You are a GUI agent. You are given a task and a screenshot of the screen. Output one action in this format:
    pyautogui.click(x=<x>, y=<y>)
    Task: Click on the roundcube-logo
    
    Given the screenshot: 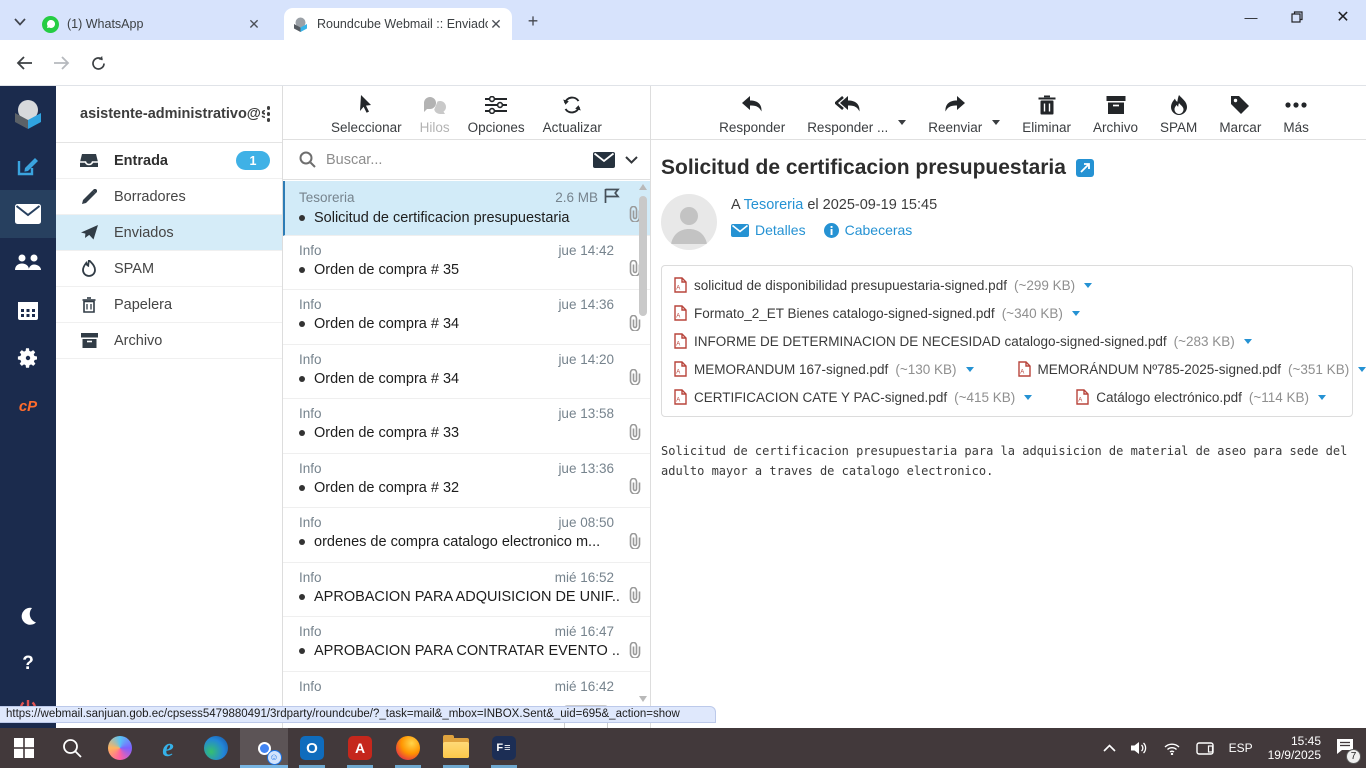 What is the action you would take?
    pyautogui.click(x=28, y=114)
    